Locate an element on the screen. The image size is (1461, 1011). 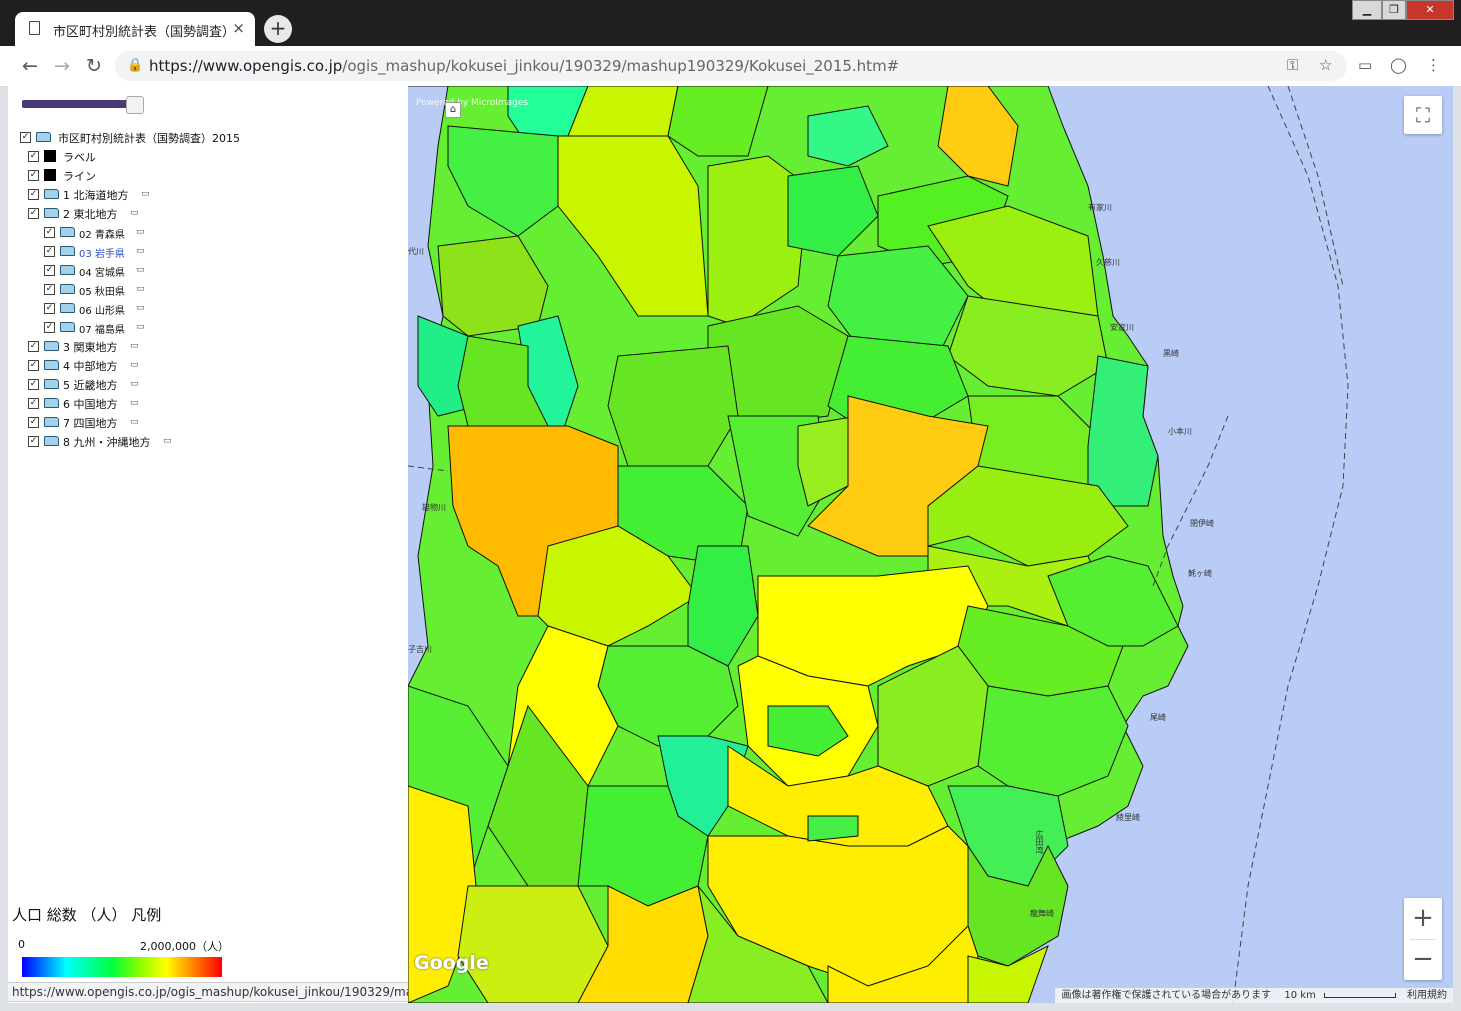
minimize-button: ▁ is located at coordinates (1367, 10).